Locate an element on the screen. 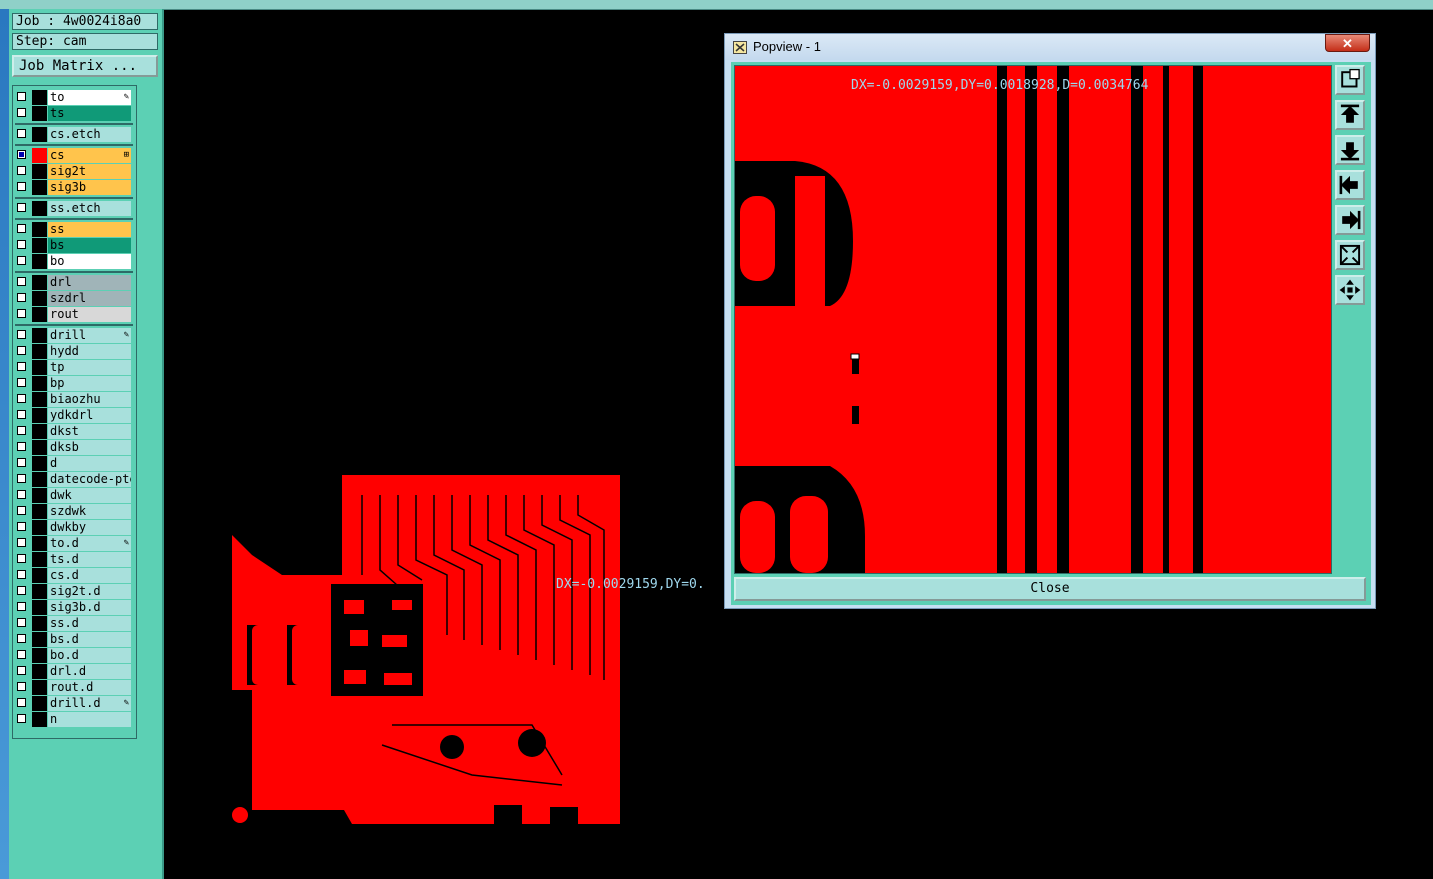  layer-name: tp is located at coordinates (89, 367).